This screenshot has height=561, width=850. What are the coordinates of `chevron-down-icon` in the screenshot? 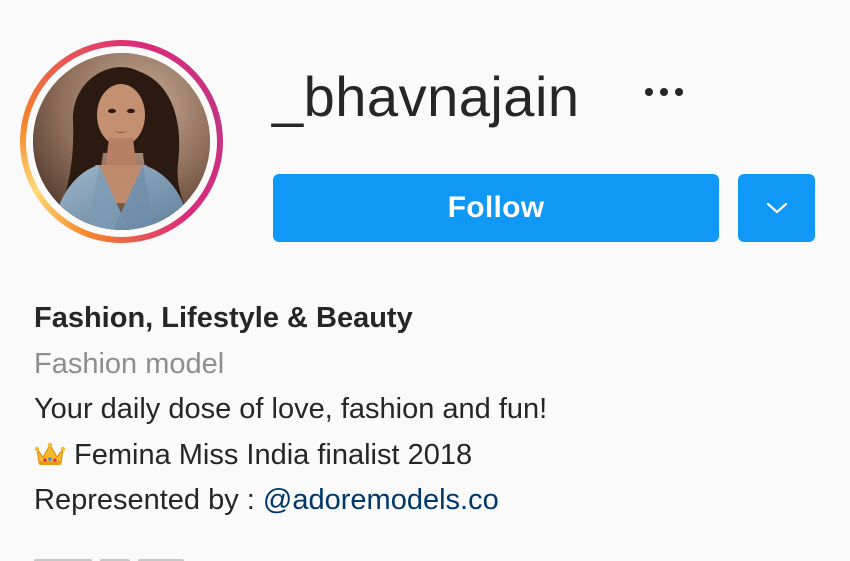 It's located at (776, 208).